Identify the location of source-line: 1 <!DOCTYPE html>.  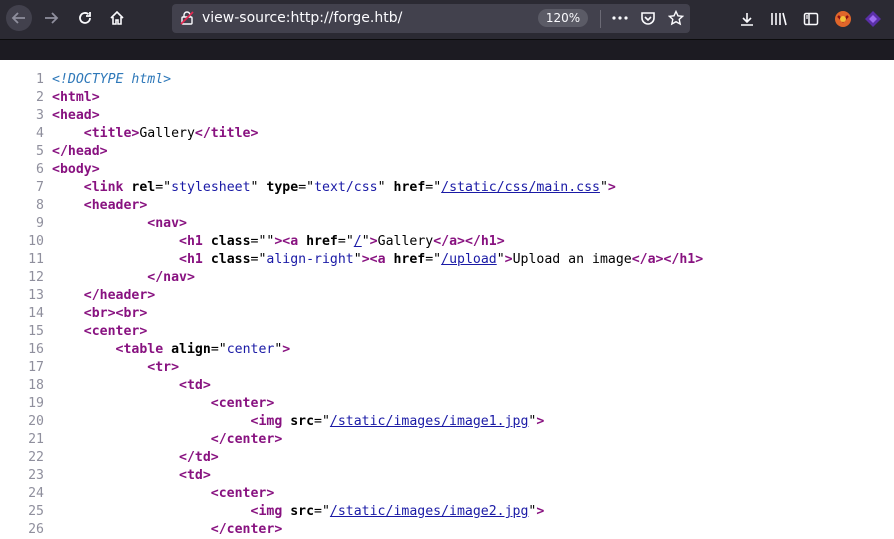
(447, 80).